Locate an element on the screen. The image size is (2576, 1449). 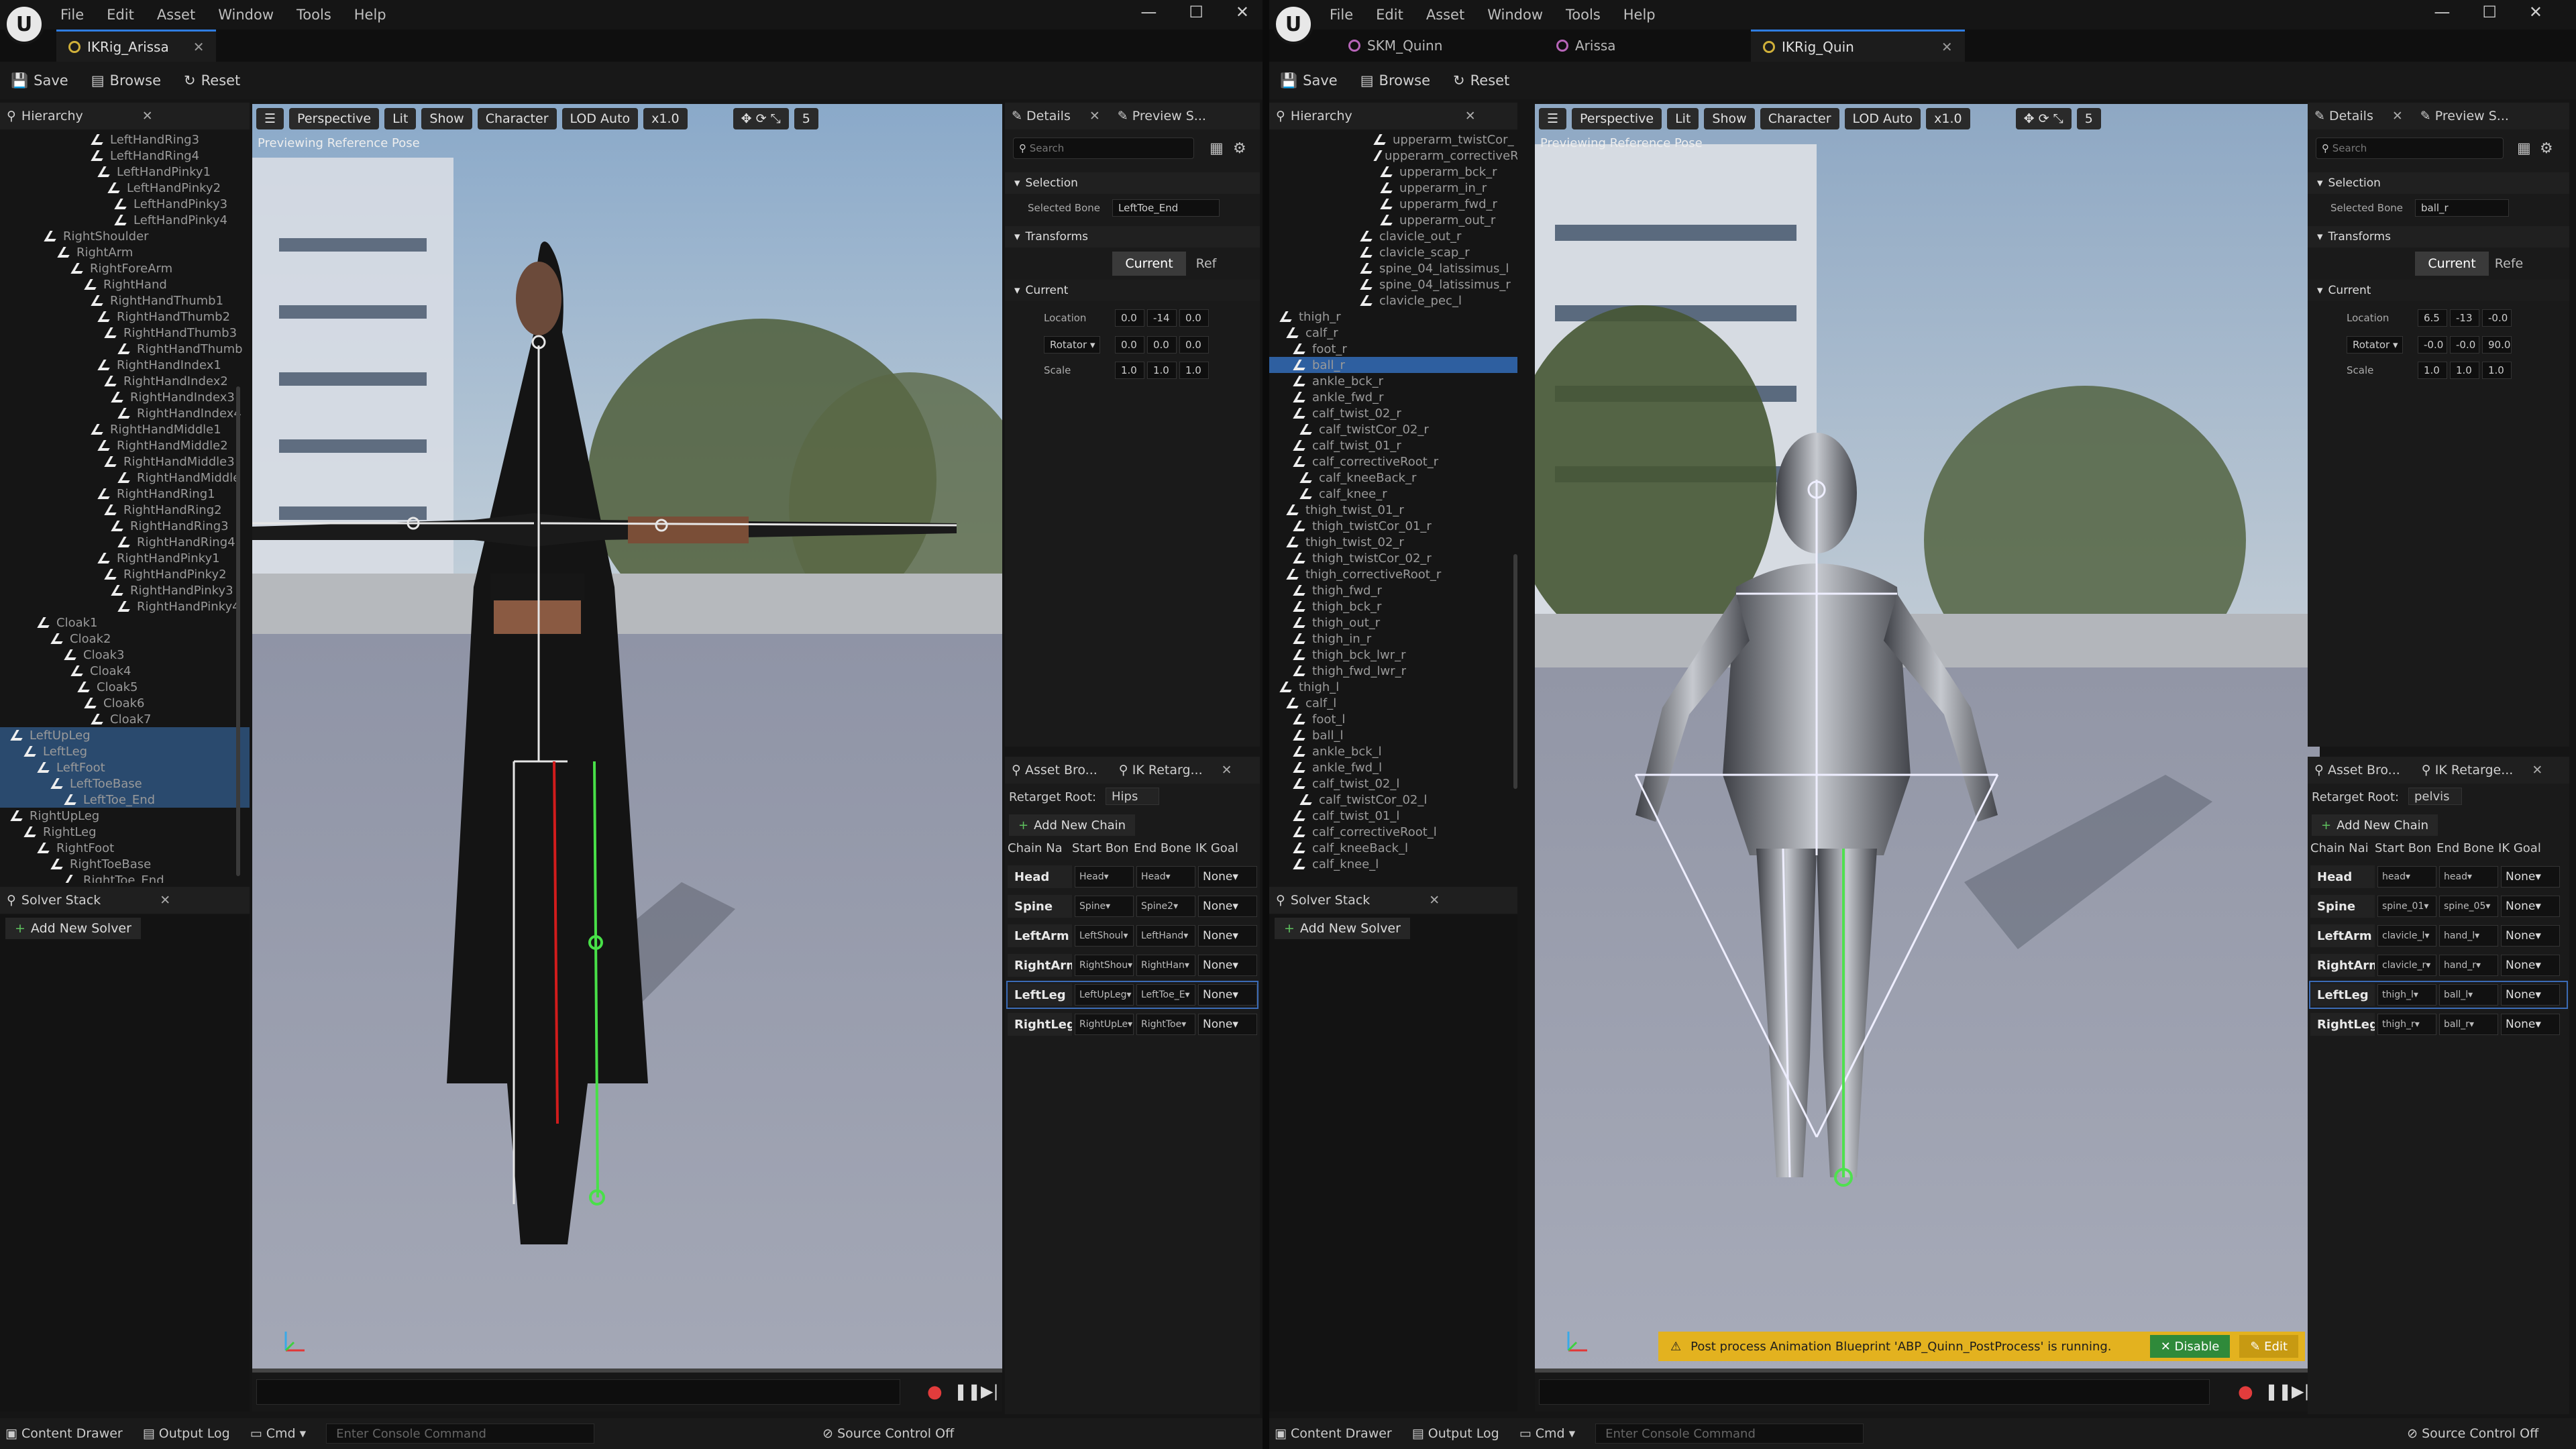
bone-row: Cloak6 is located at coordinates (125, 703).